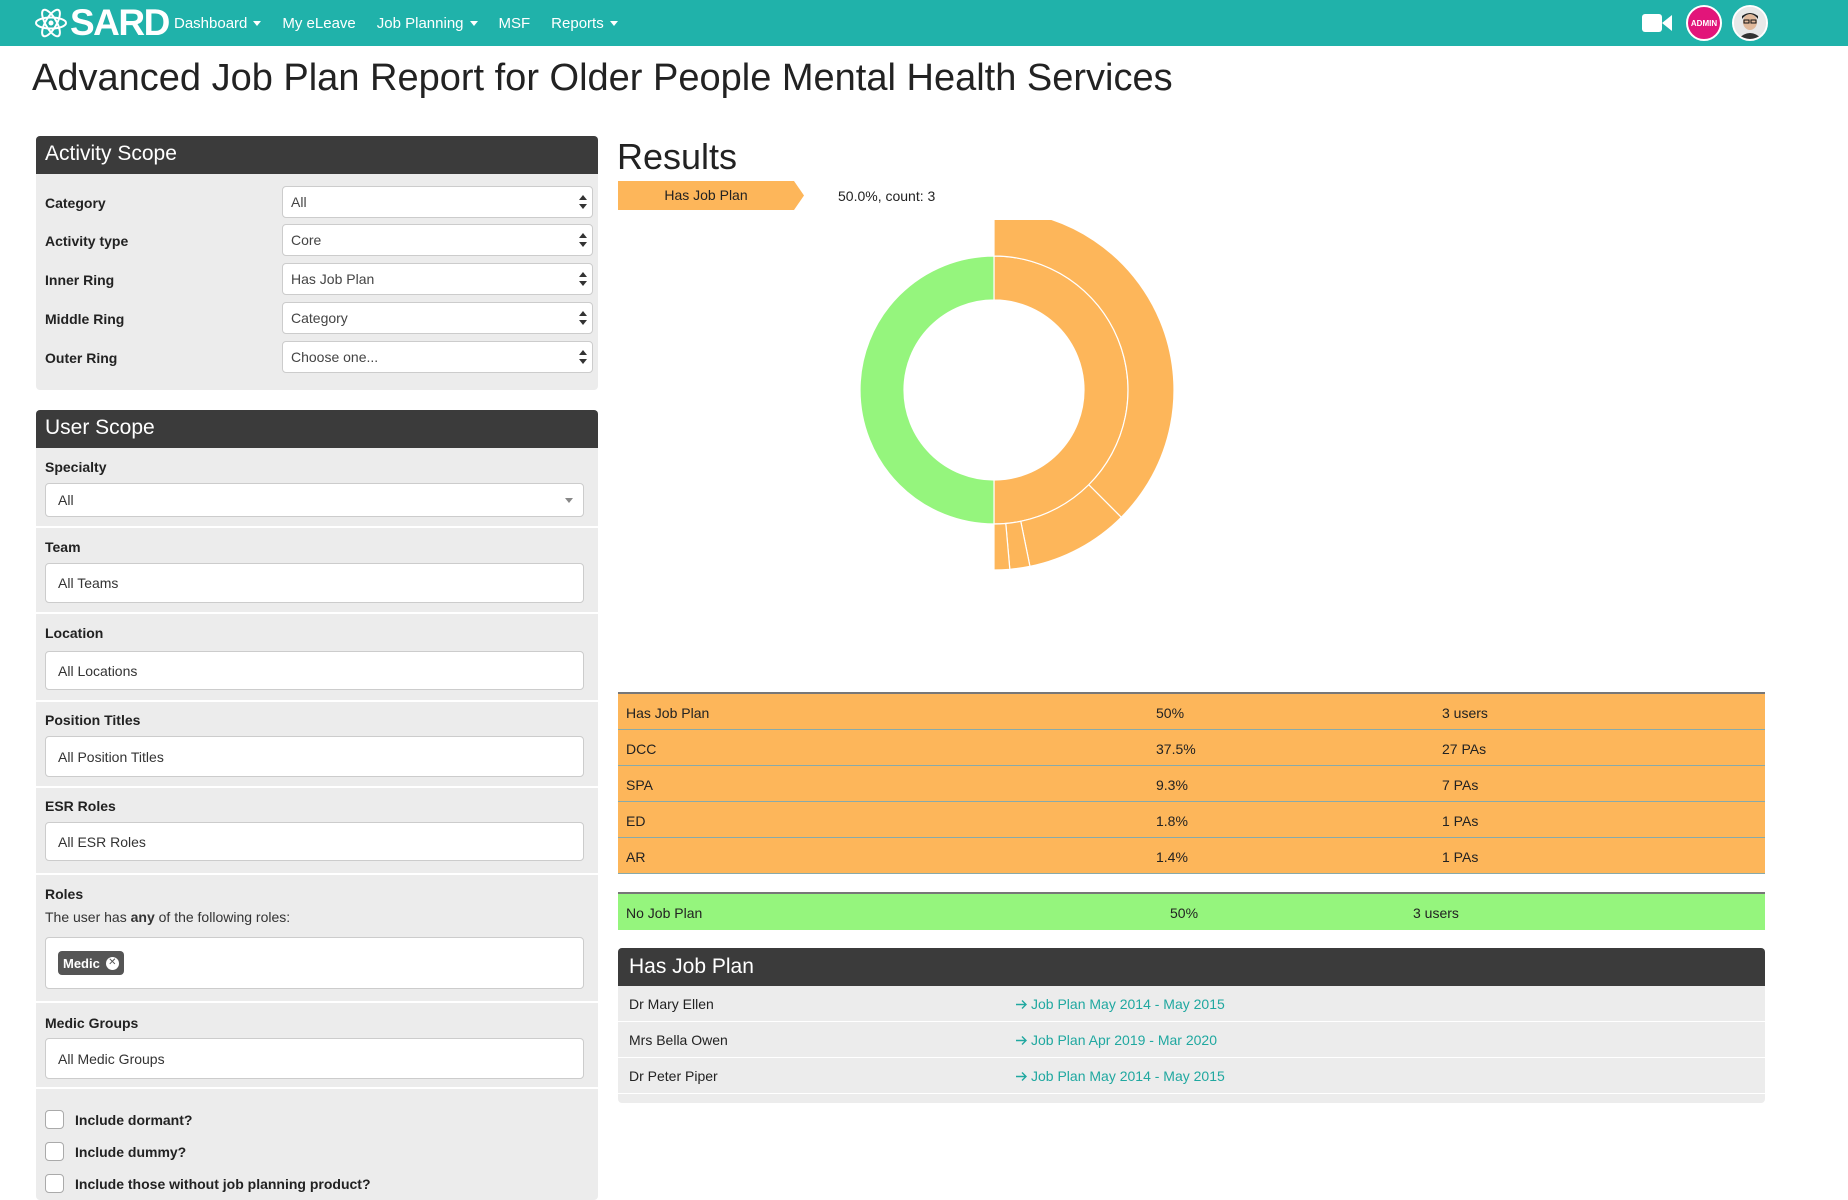 The image size is (1848, 1200). Describe the element at coordinates (887, 196) in the screenshot. I see `breadcrumb-stats: 50.0%, count: 3` at that location.